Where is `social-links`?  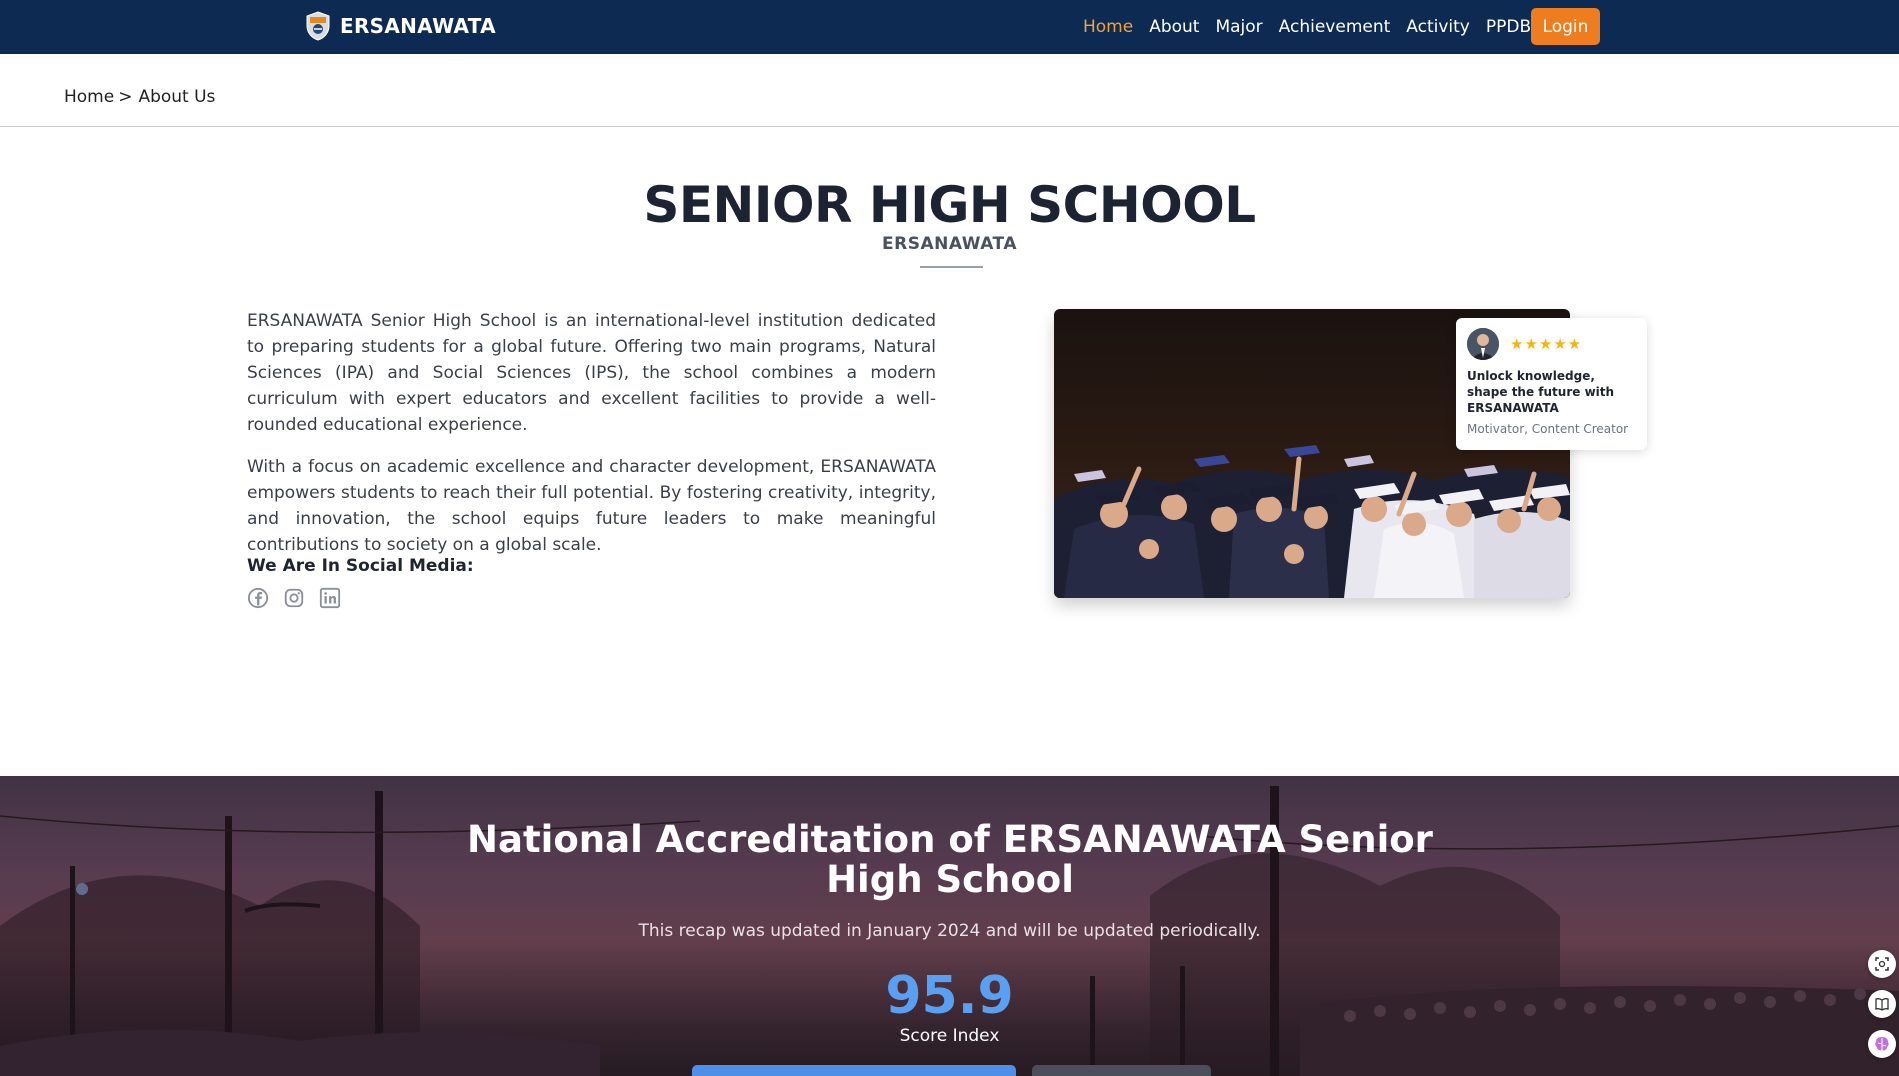 social-links is located at coordinates (294, 598).